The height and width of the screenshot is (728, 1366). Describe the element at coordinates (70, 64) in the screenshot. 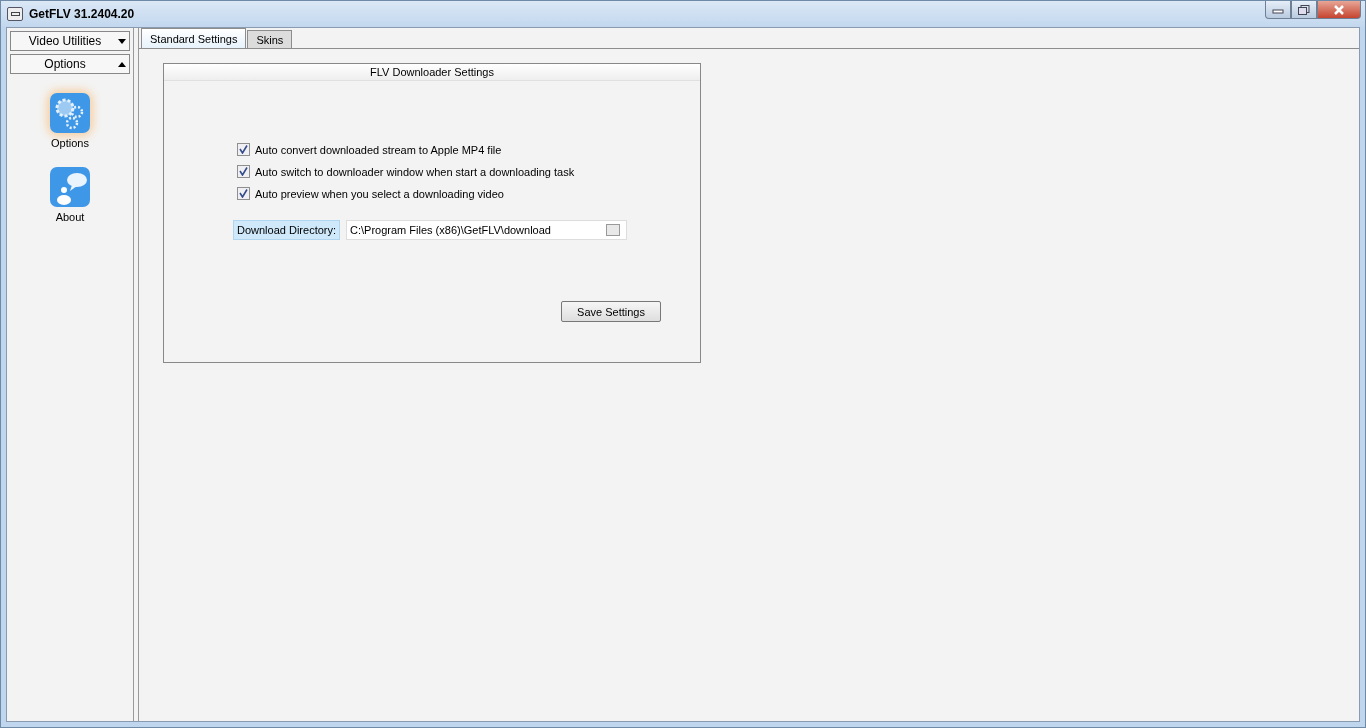

I see `sidebar-section-header: Options` at that location.